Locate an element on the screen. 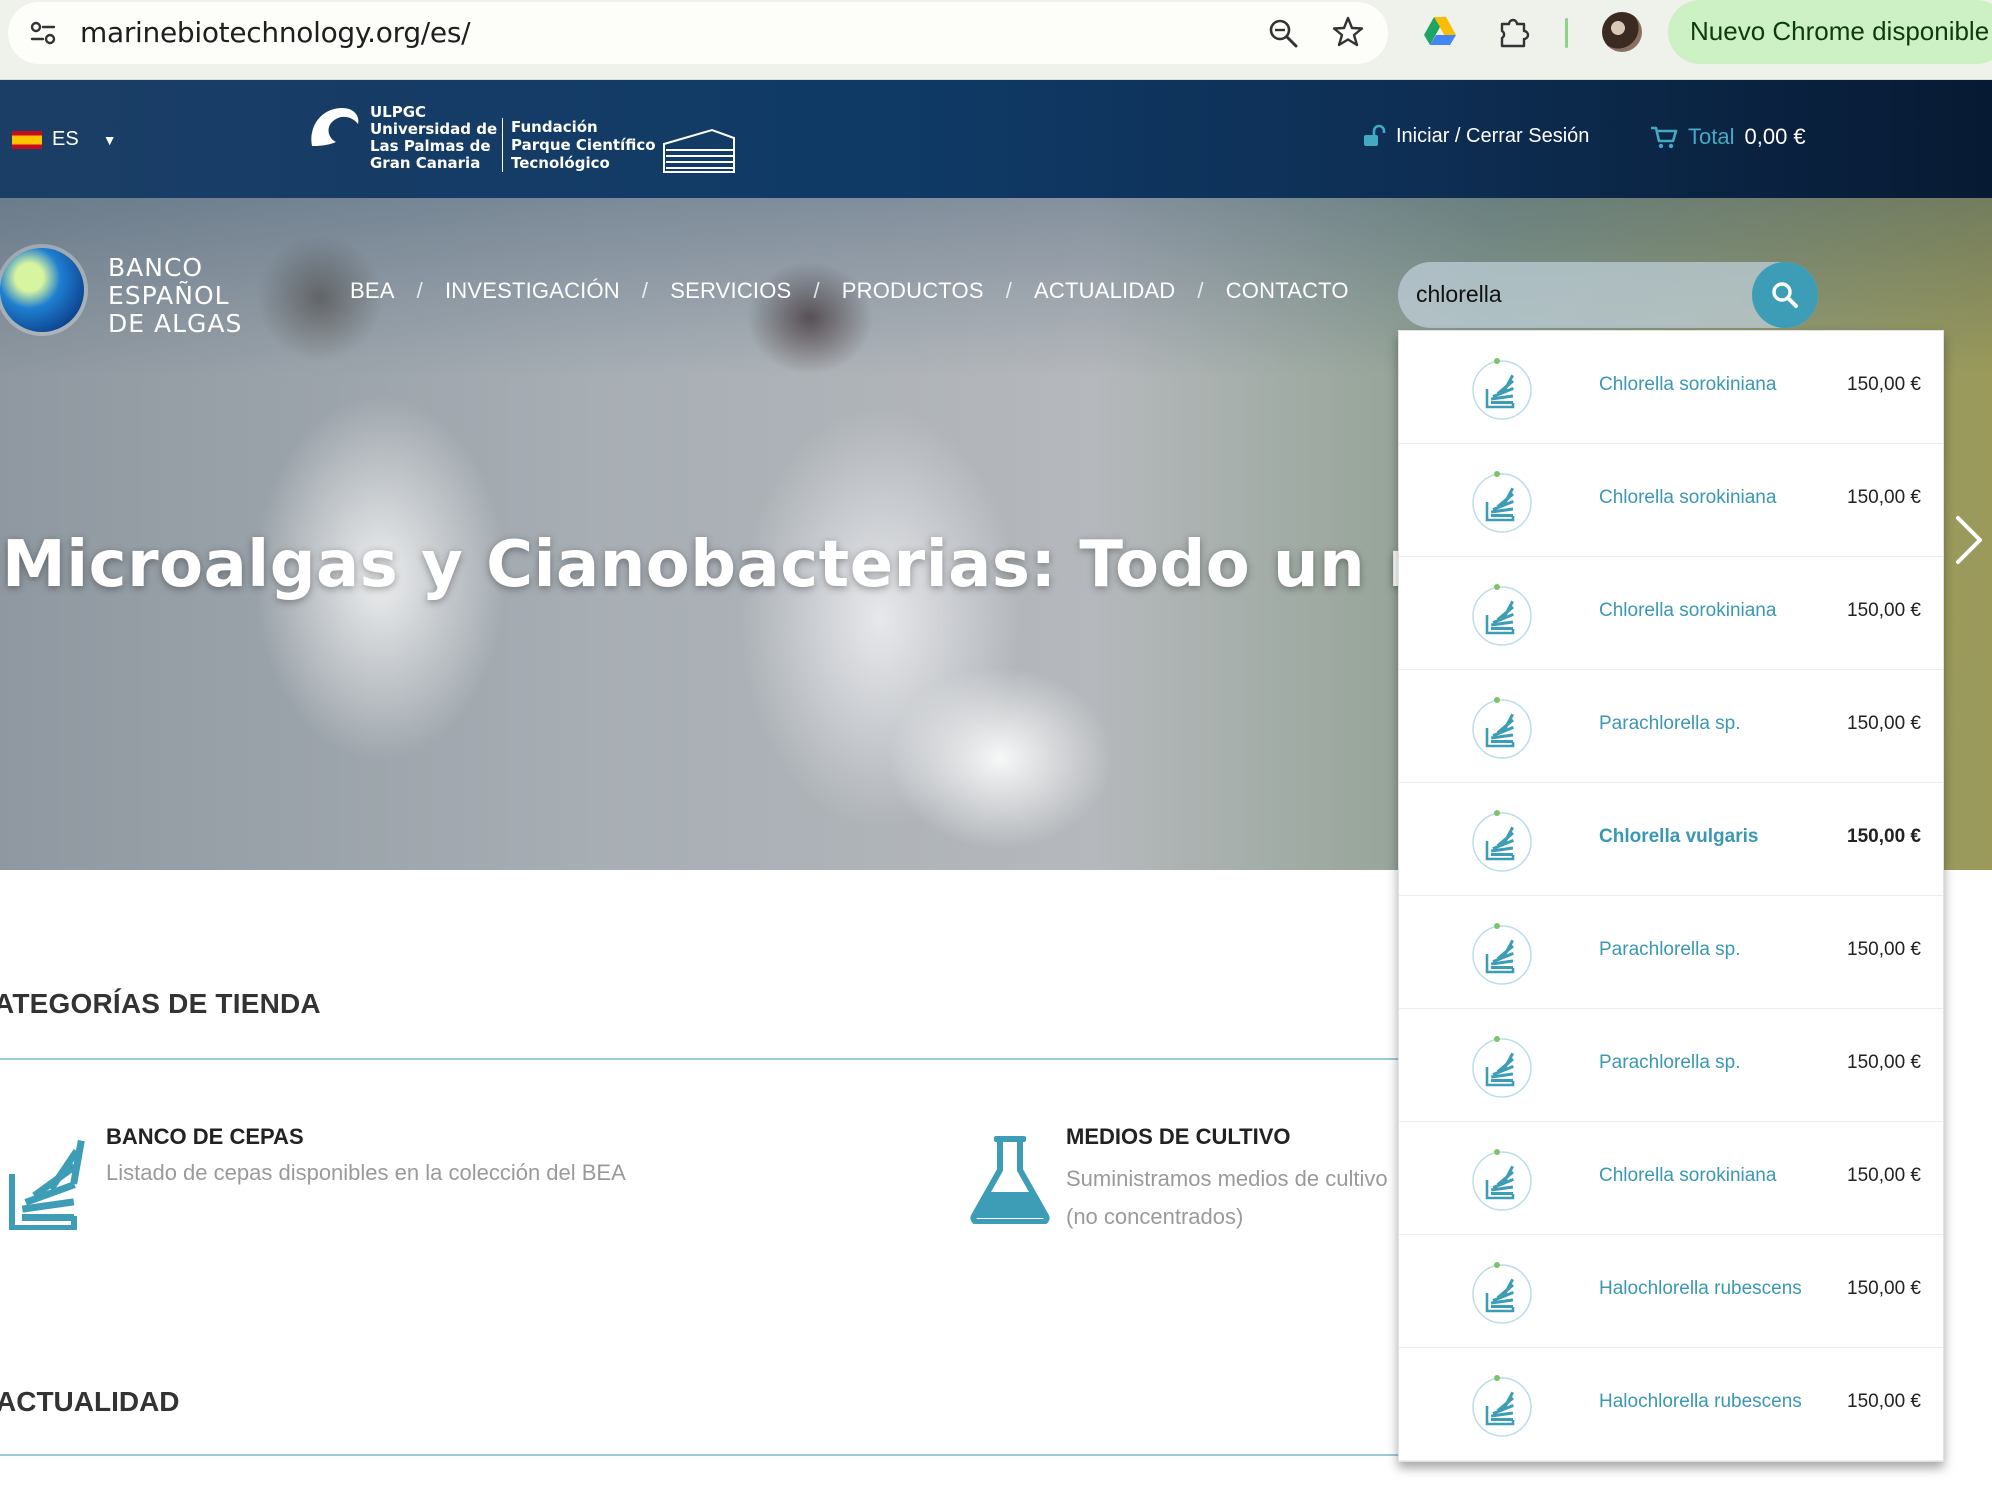 Image resolution: width=1992 pixels, height=1510 pixels. chrome-update-chip: Nuevo Chrome disponible is located at coordinates (1830, 32).